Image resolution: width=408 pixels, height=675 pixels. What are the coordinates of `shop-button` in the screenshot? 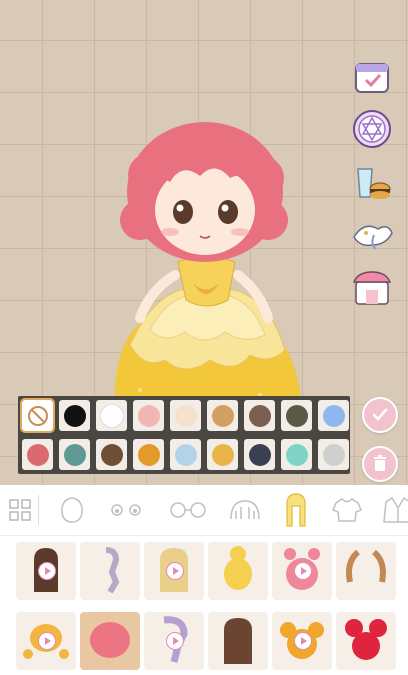 It's located at (372, 288).